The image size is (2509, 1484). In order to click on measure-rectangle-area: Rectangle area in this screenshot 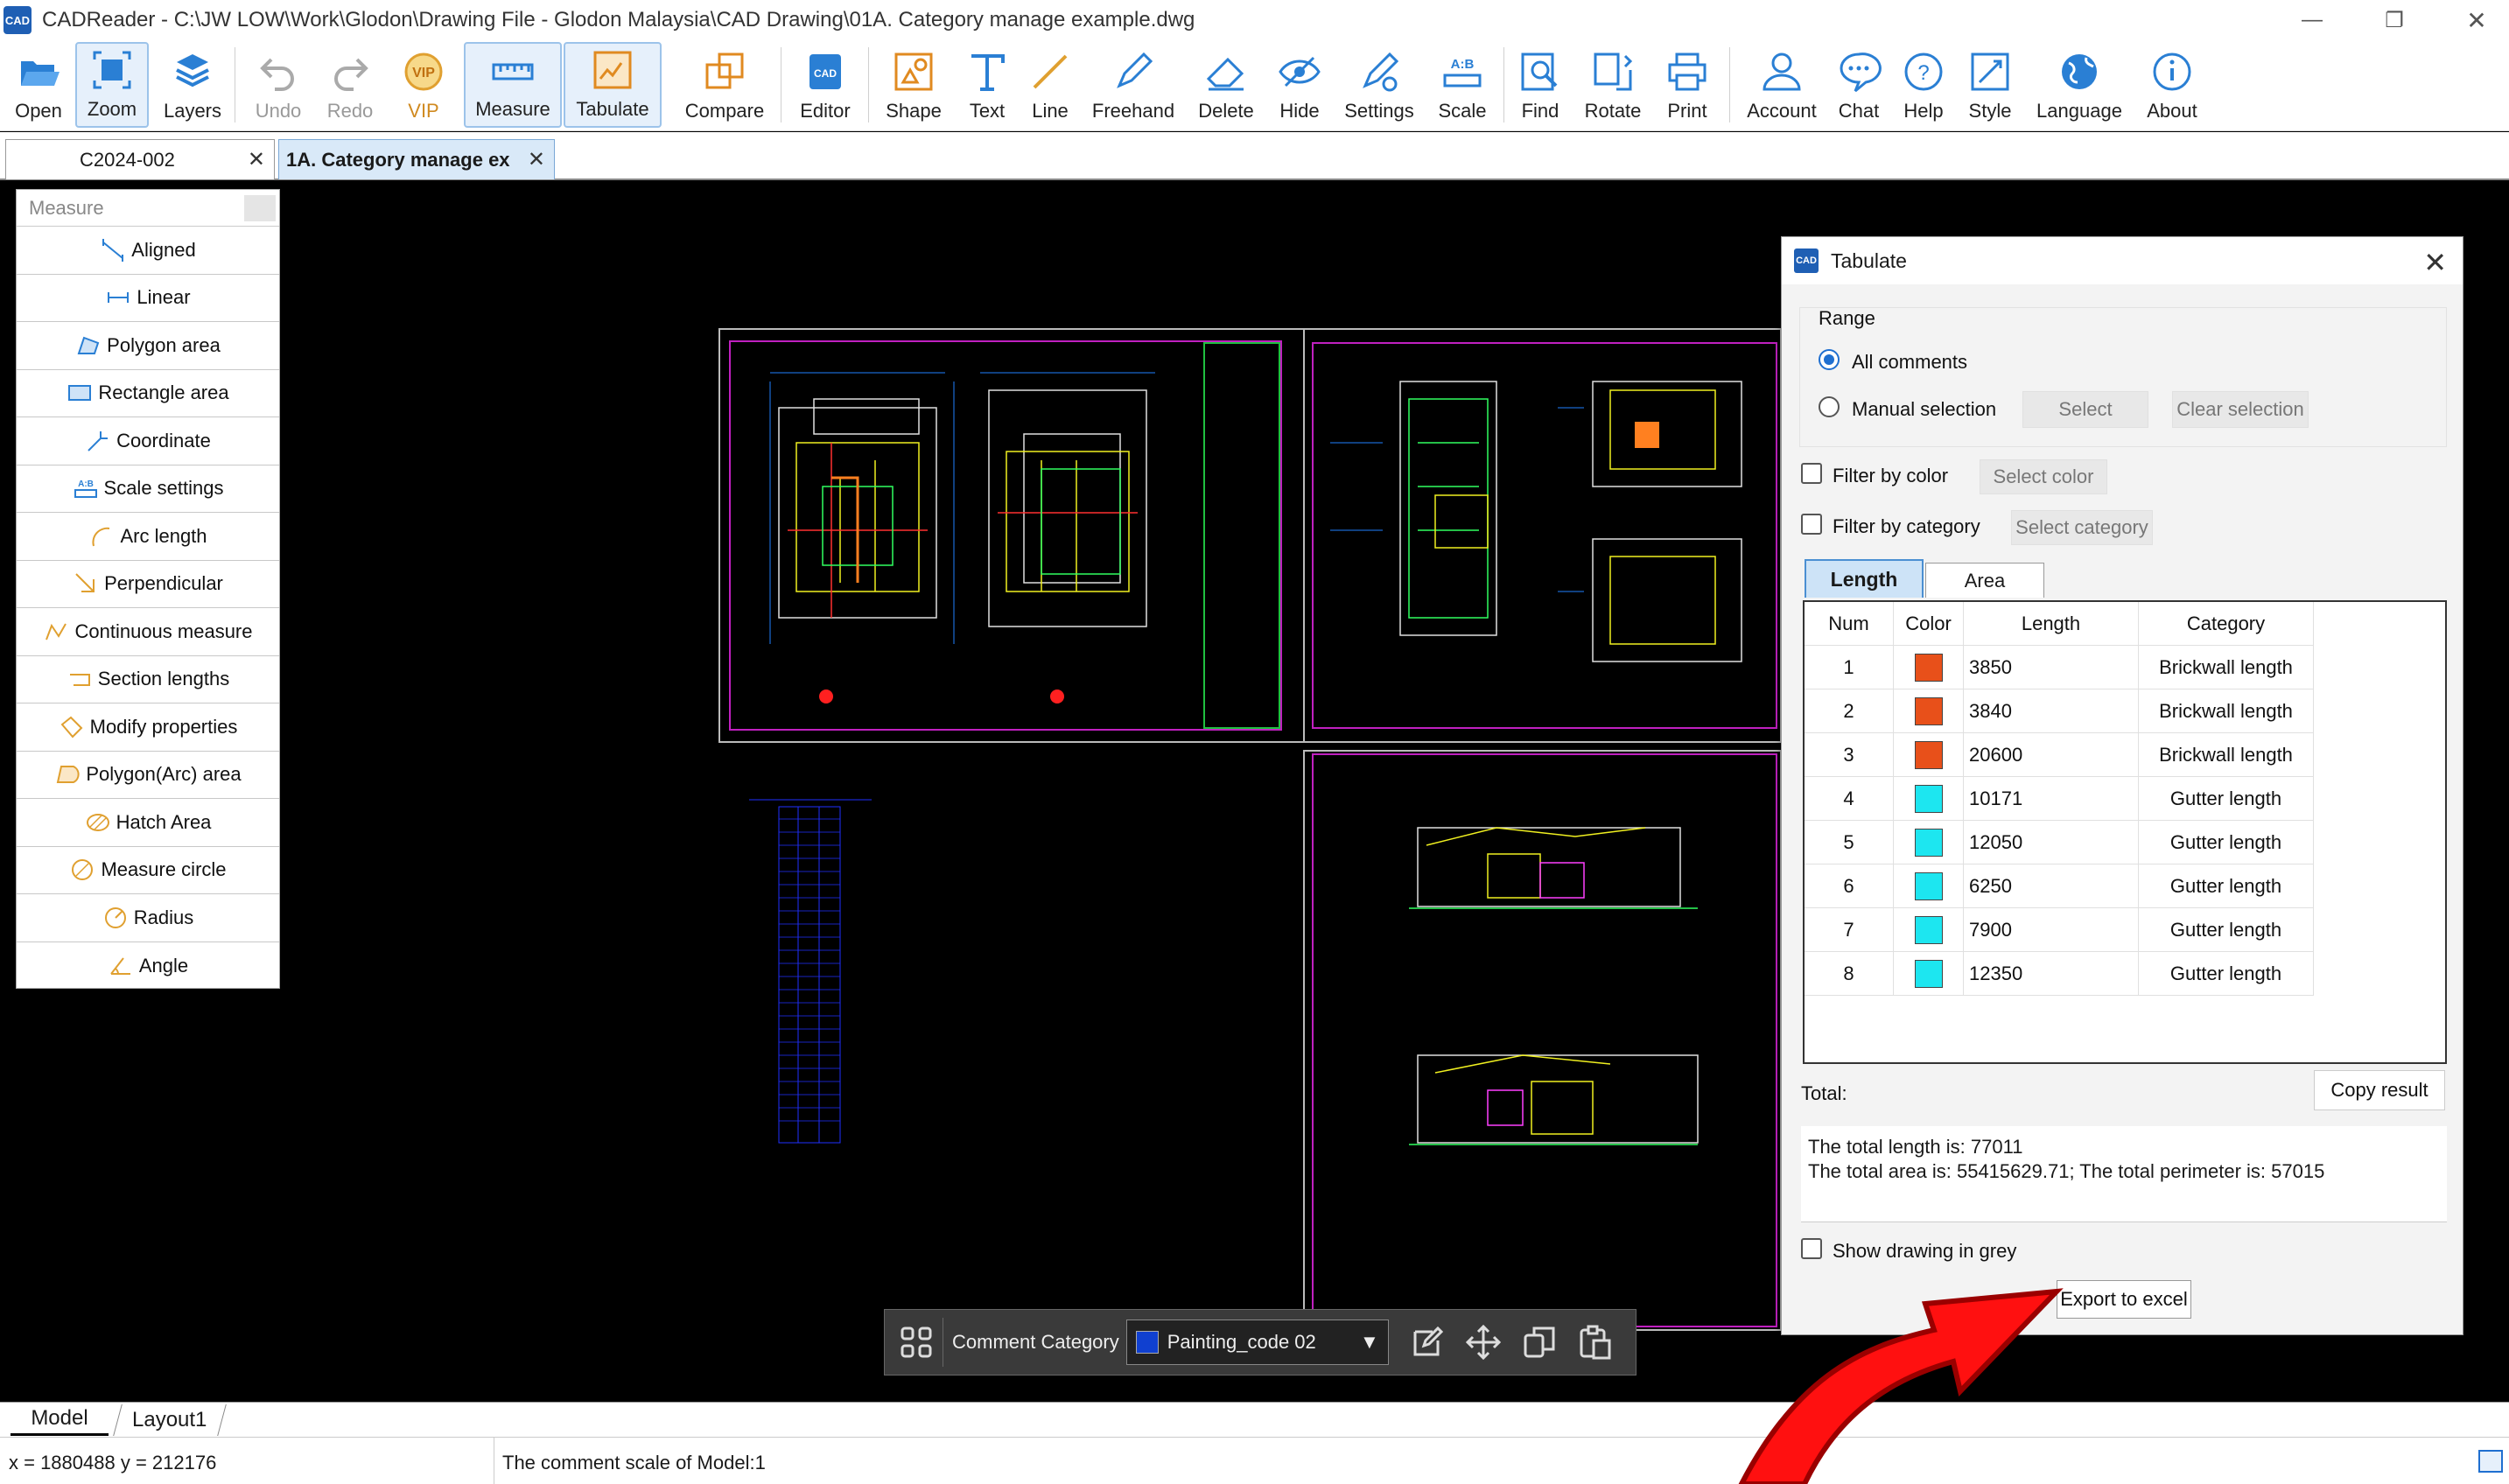, I will do `click(148, 393)`.